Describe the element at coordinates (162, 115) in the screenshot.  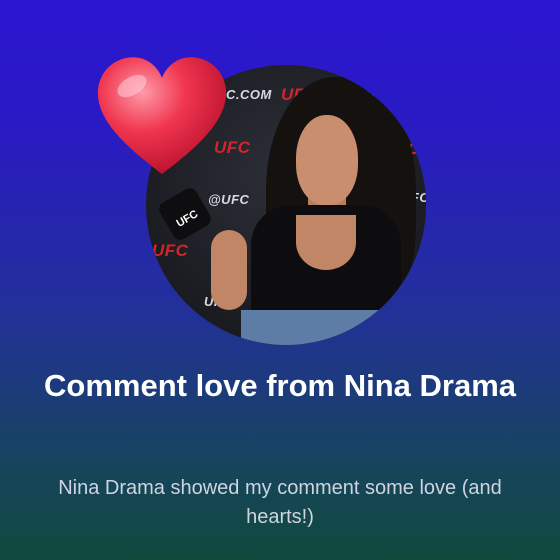
I see `heart-icon` at that location.